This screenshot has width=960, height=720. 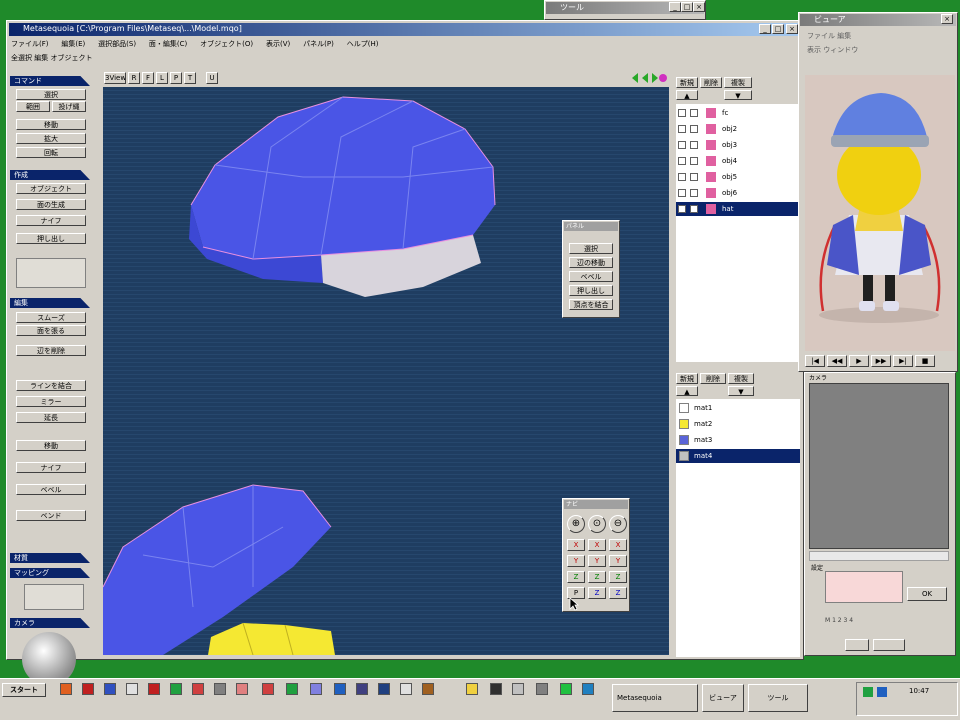 What do you see at coordinates (649, 78) in the screenshot?
I see `nav-arrows-icon` at bounding box center [649, 78].